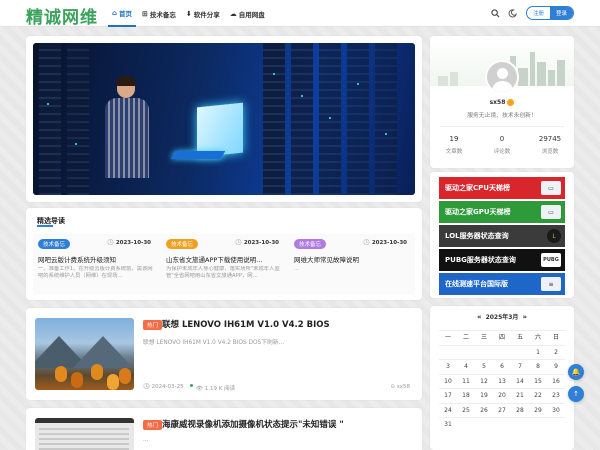 The height and width of the screenshot is (450, 600). What do you see at coordinates (122, 13) in the screenshot?
I see `nav-item-home: ⌂ 首页` at bounding box center [122, 13].